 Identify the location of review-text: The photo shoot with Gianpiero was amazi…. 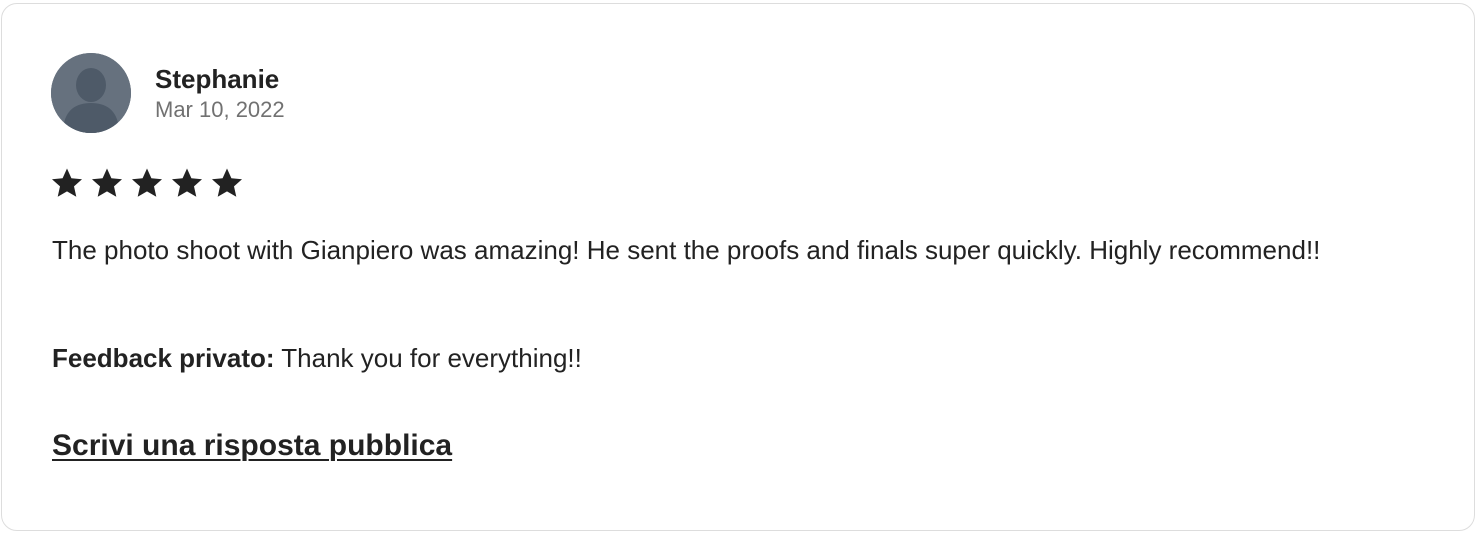
(686, 250).